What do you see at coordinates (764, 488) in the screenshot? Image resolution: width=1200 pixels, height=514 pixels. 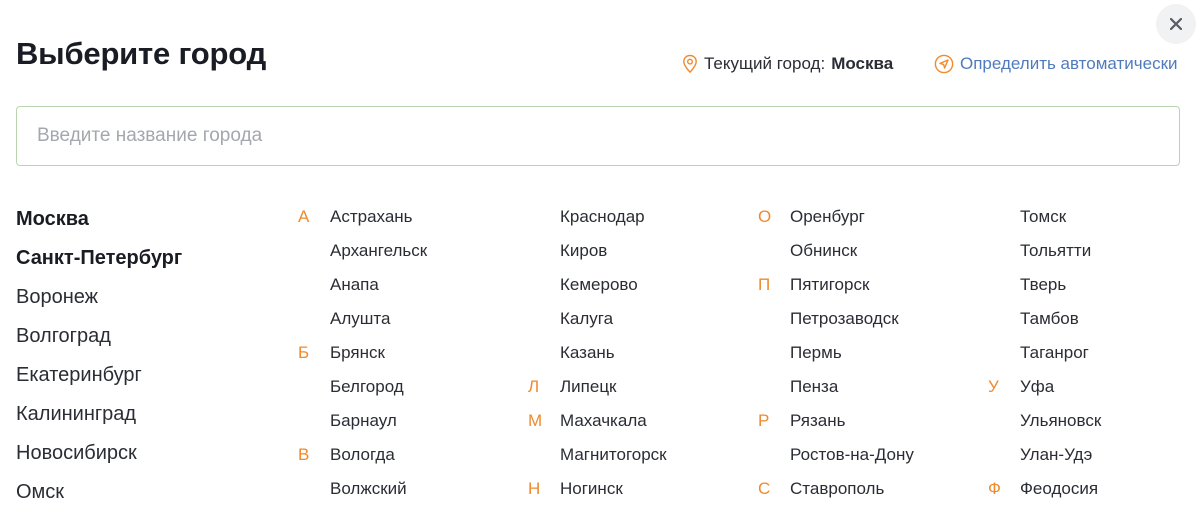 I see `alphabet-letter: С` at bounding box center [764, 488].